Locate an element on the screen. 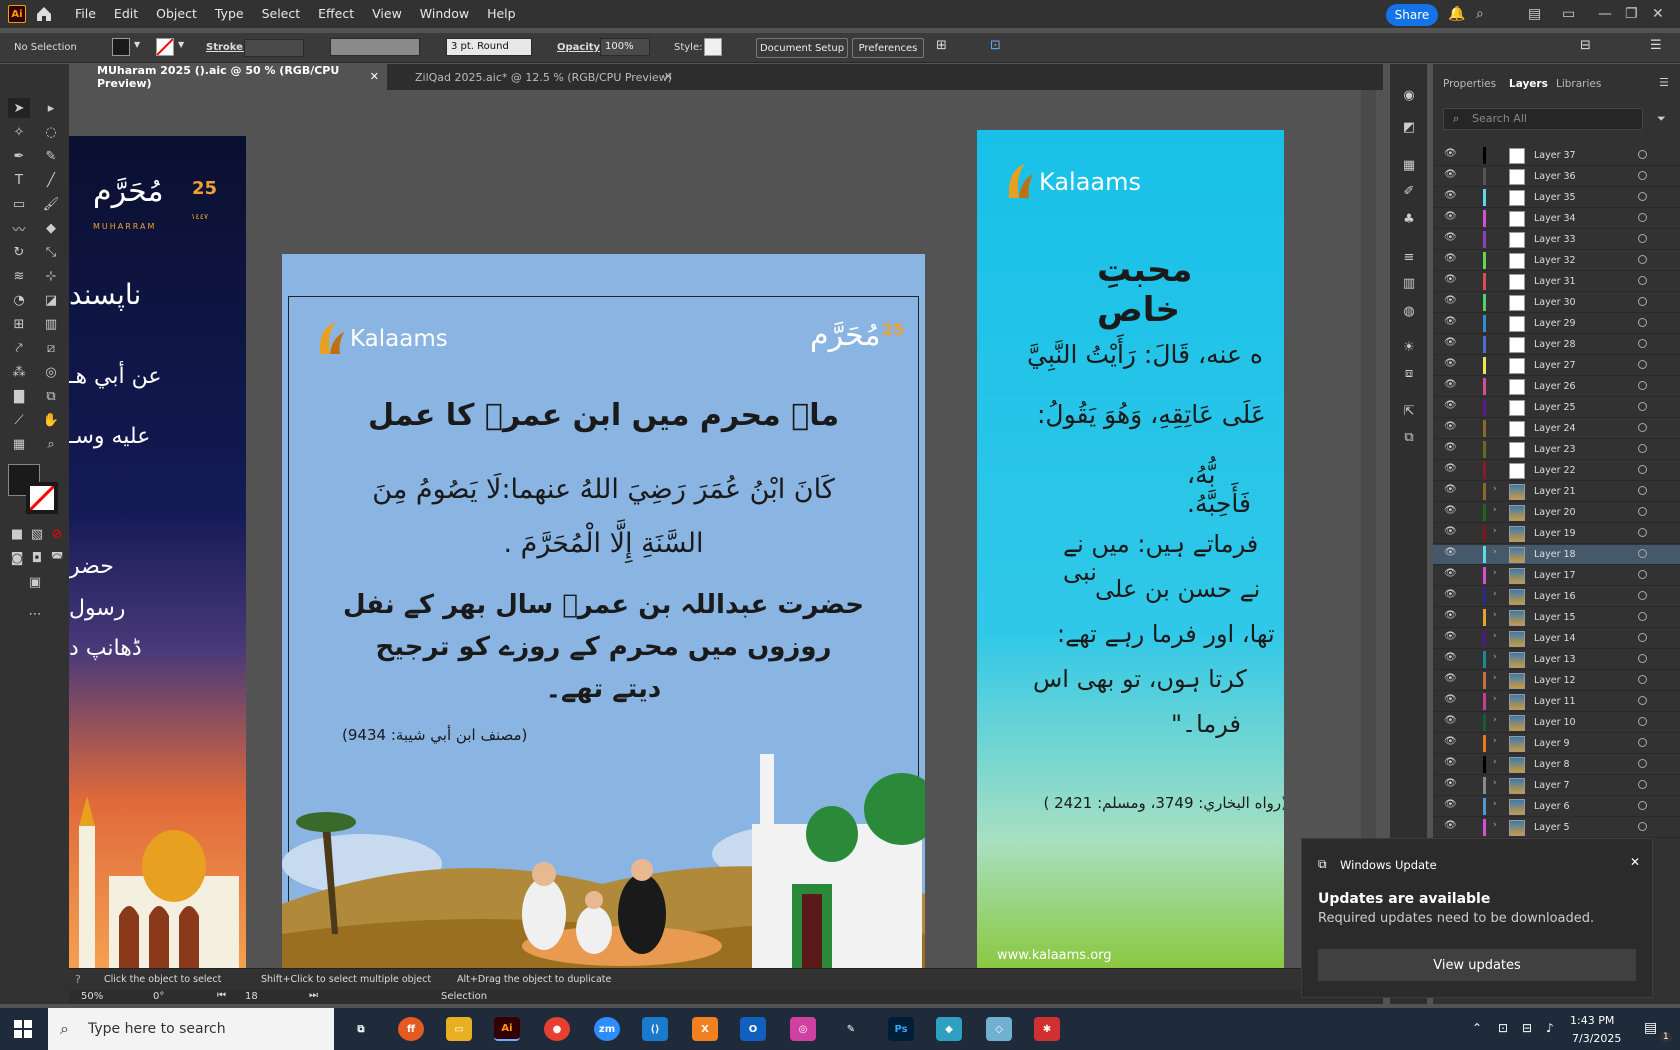 This screenshot has height=1050, width=1680. blend-tool-icon: ◎ is located at coordinates (51, 372).